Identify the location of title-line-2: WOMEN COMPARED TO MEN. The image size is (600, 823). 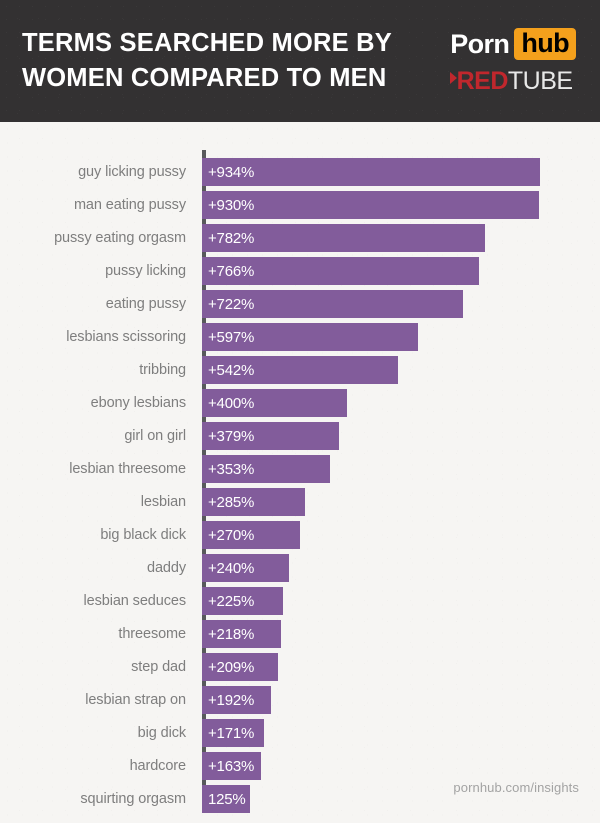
(204, 78).